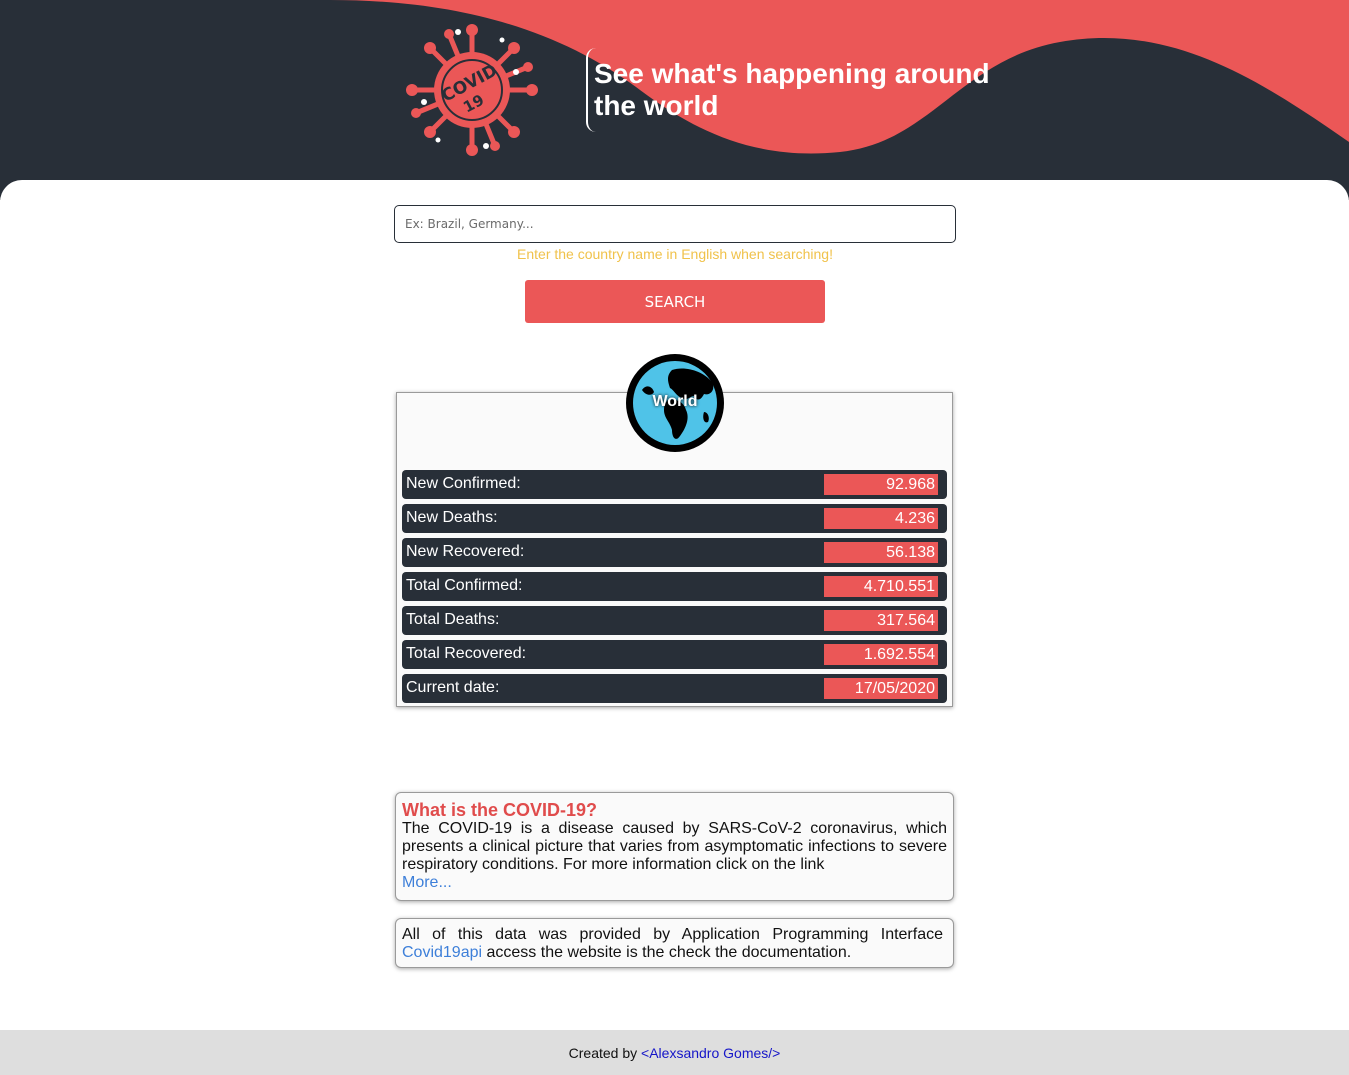 The width and height of the screenshot is (1349, 1075). I want to click on header-tagline: See what's happening around the world, so click(796, 90).